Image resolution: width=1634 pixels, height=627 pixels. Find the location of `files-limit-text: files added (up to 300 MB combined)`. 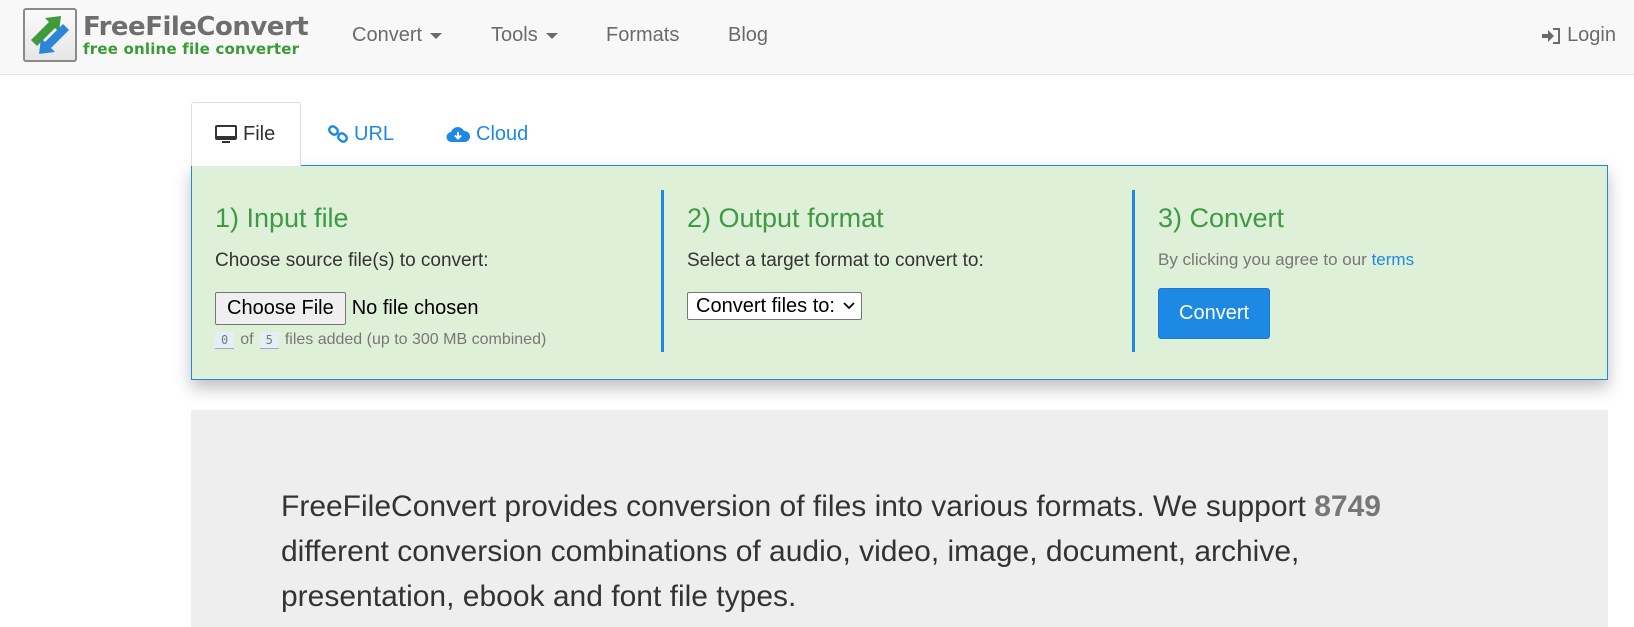

files-limit-text: files added (up to 300 MB combined) is located at coordinates (415, 339).